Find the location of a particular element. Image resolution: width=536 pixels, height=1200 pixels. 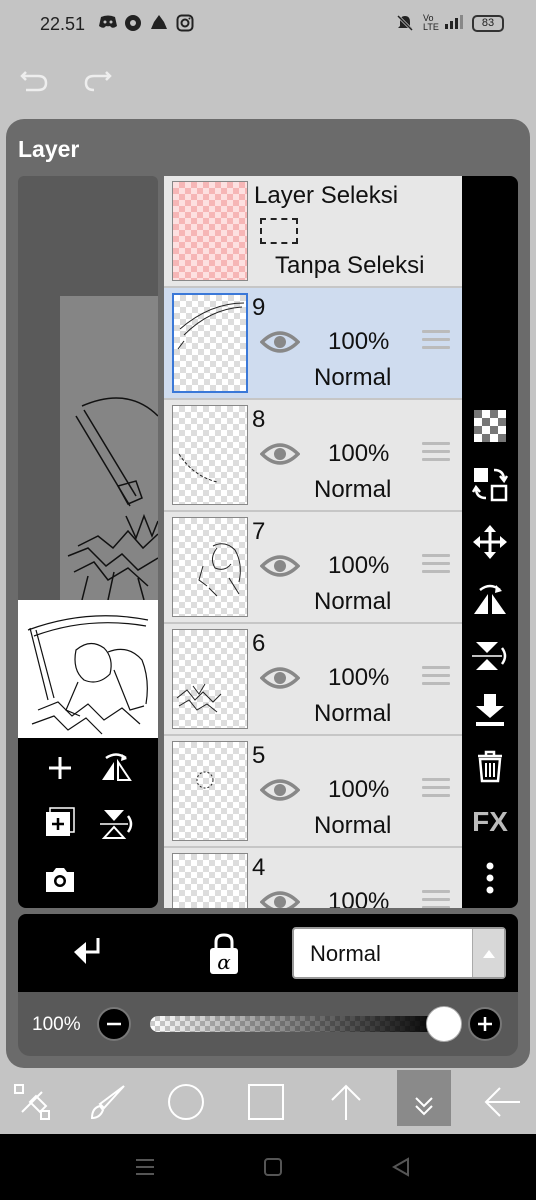

svg-text: α is located at coordinates (224, 962).